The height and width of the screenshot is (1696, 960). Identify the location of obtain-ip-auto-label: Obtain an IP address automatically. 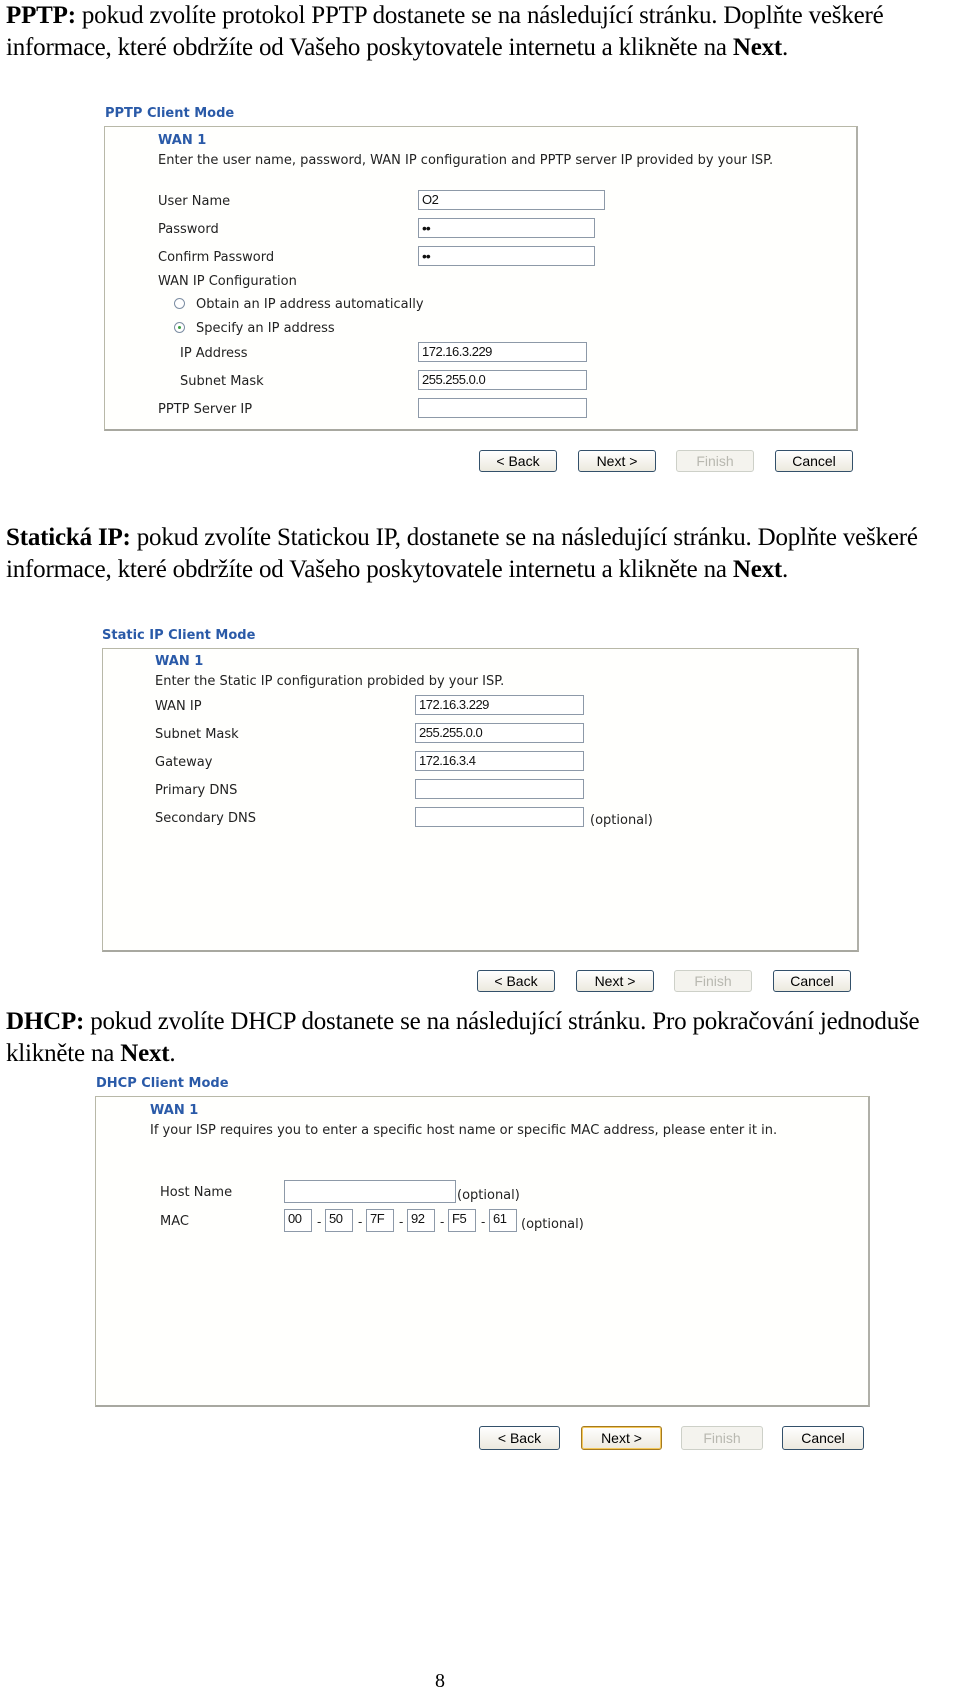
(310, 304).